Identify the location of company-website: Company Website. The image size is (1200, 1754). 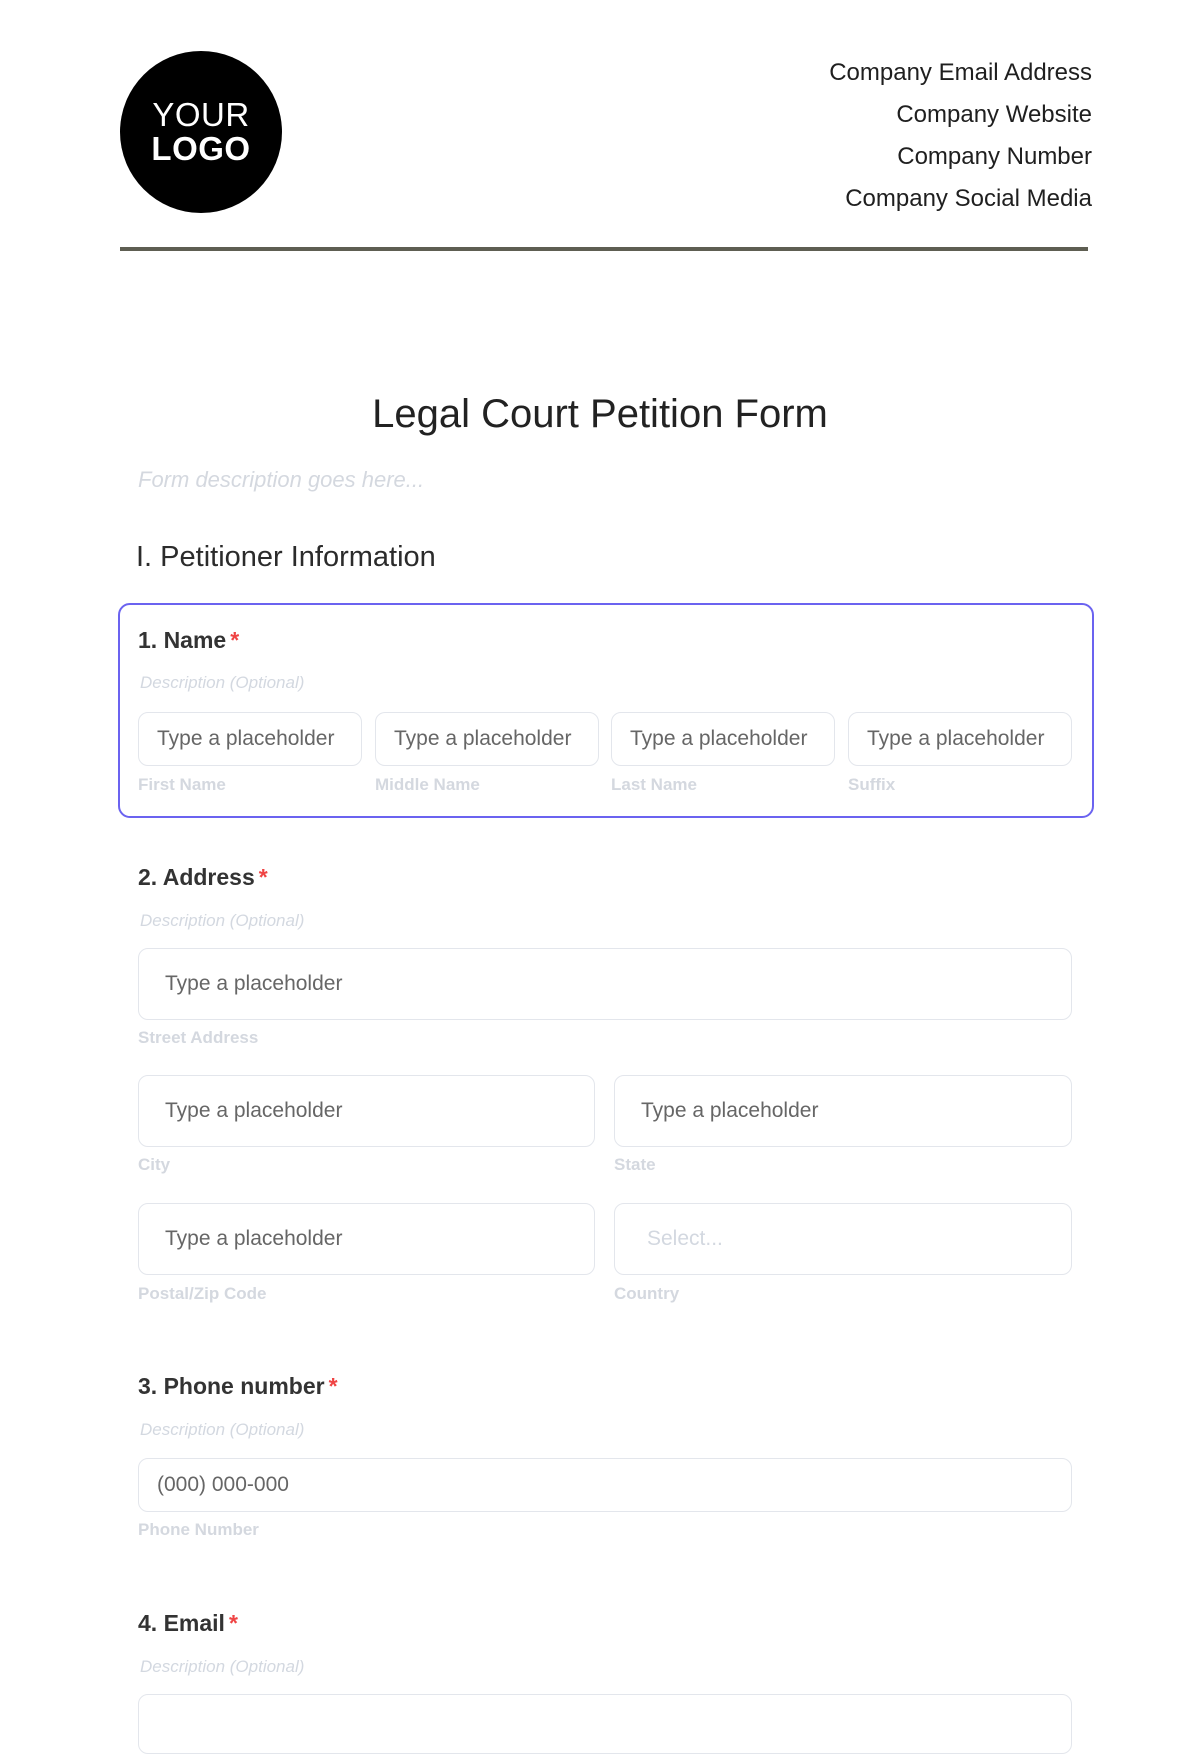
(994, 114).